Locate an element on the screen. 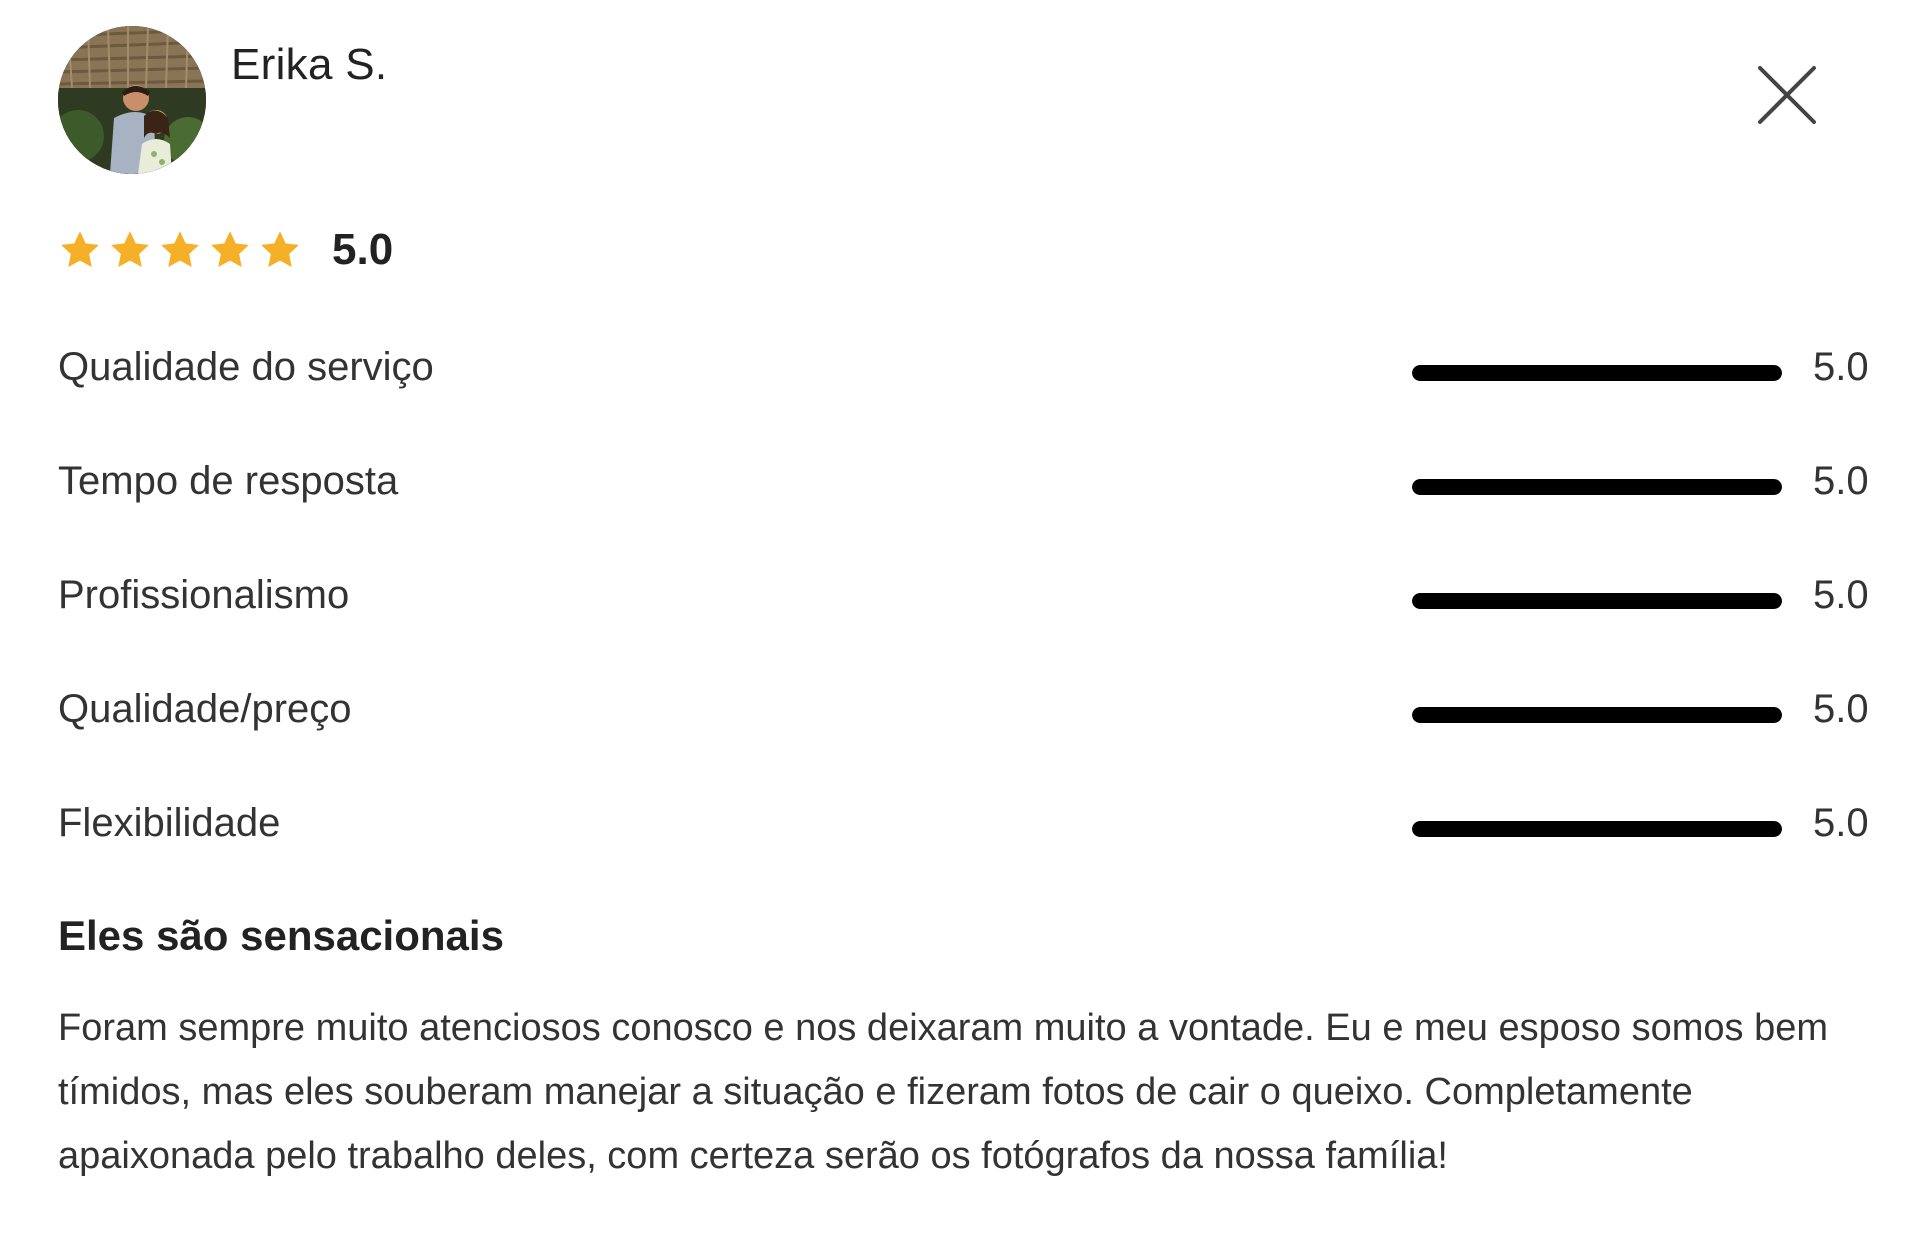 The height and width of the screenshot is (1250, 1920). criterion-label: Flexibilidade is located at coordinates (169, 823).